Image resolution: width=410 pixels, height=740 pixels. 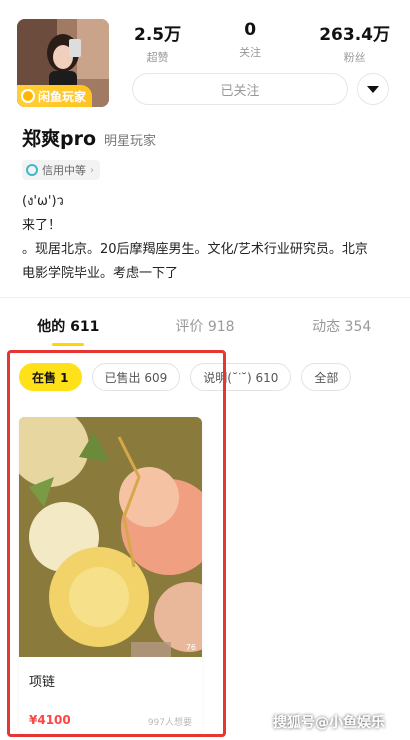 What do you see at coordinates (64, 170) in the screenshot?
I see `credit-label: 信用中等` at bounding box center [64, 170].